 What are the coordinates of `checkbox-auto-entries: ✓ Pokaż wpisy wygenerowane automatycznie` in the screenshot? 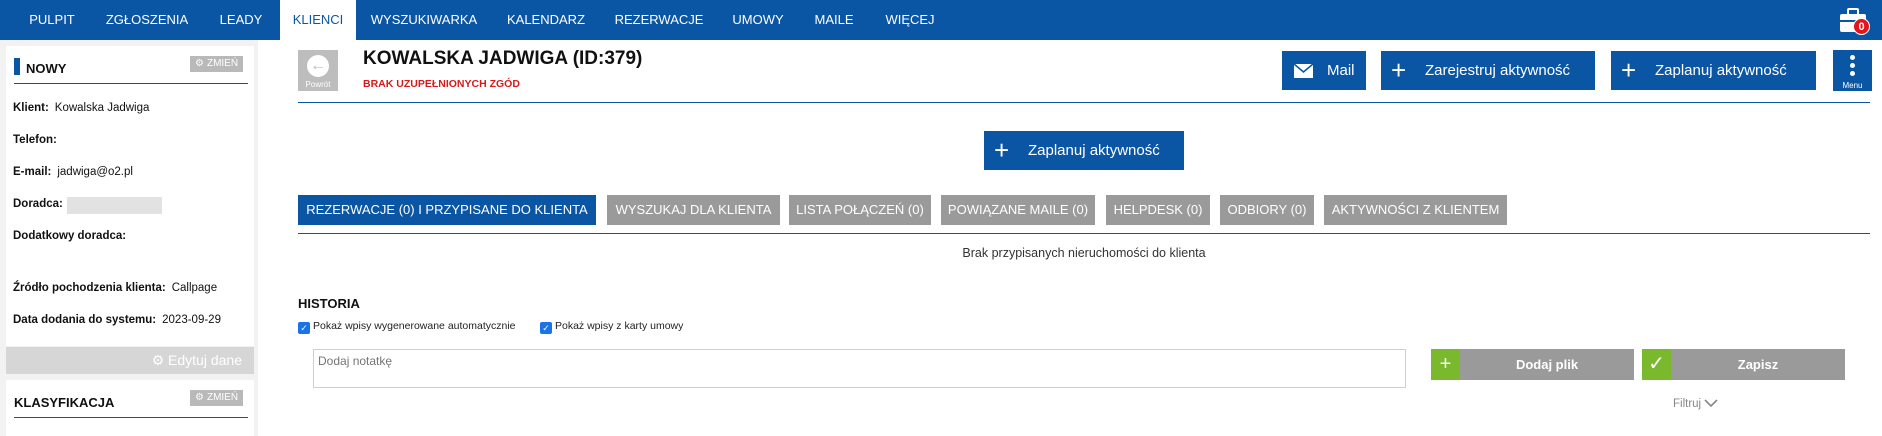 It's located at (407, 327).